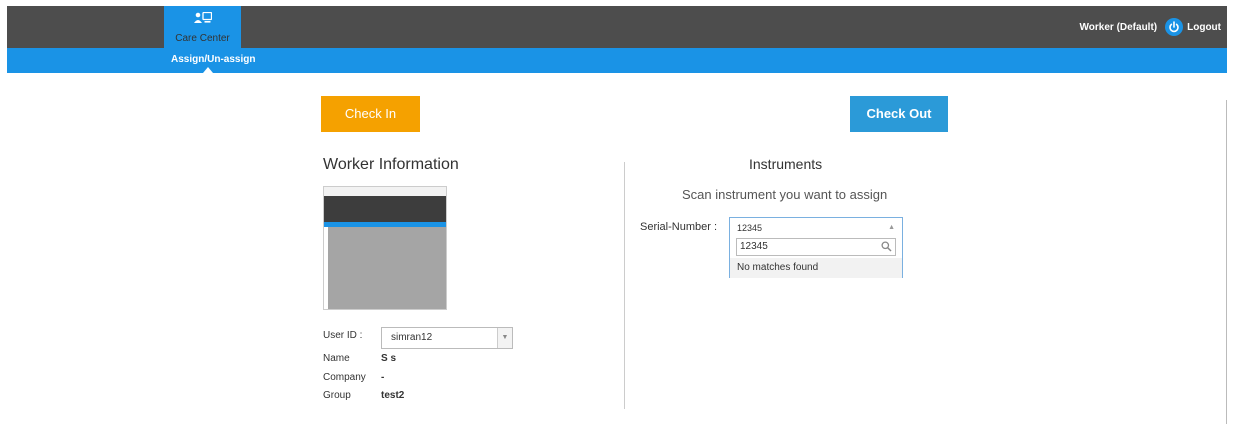 The width and height of the screenshot is (1233, 424). What do you see at coordinates (785, 194) in the screenshot?
I see `scan-instruction: Scan instrument you want to assign` at bounding box center [785, 194].